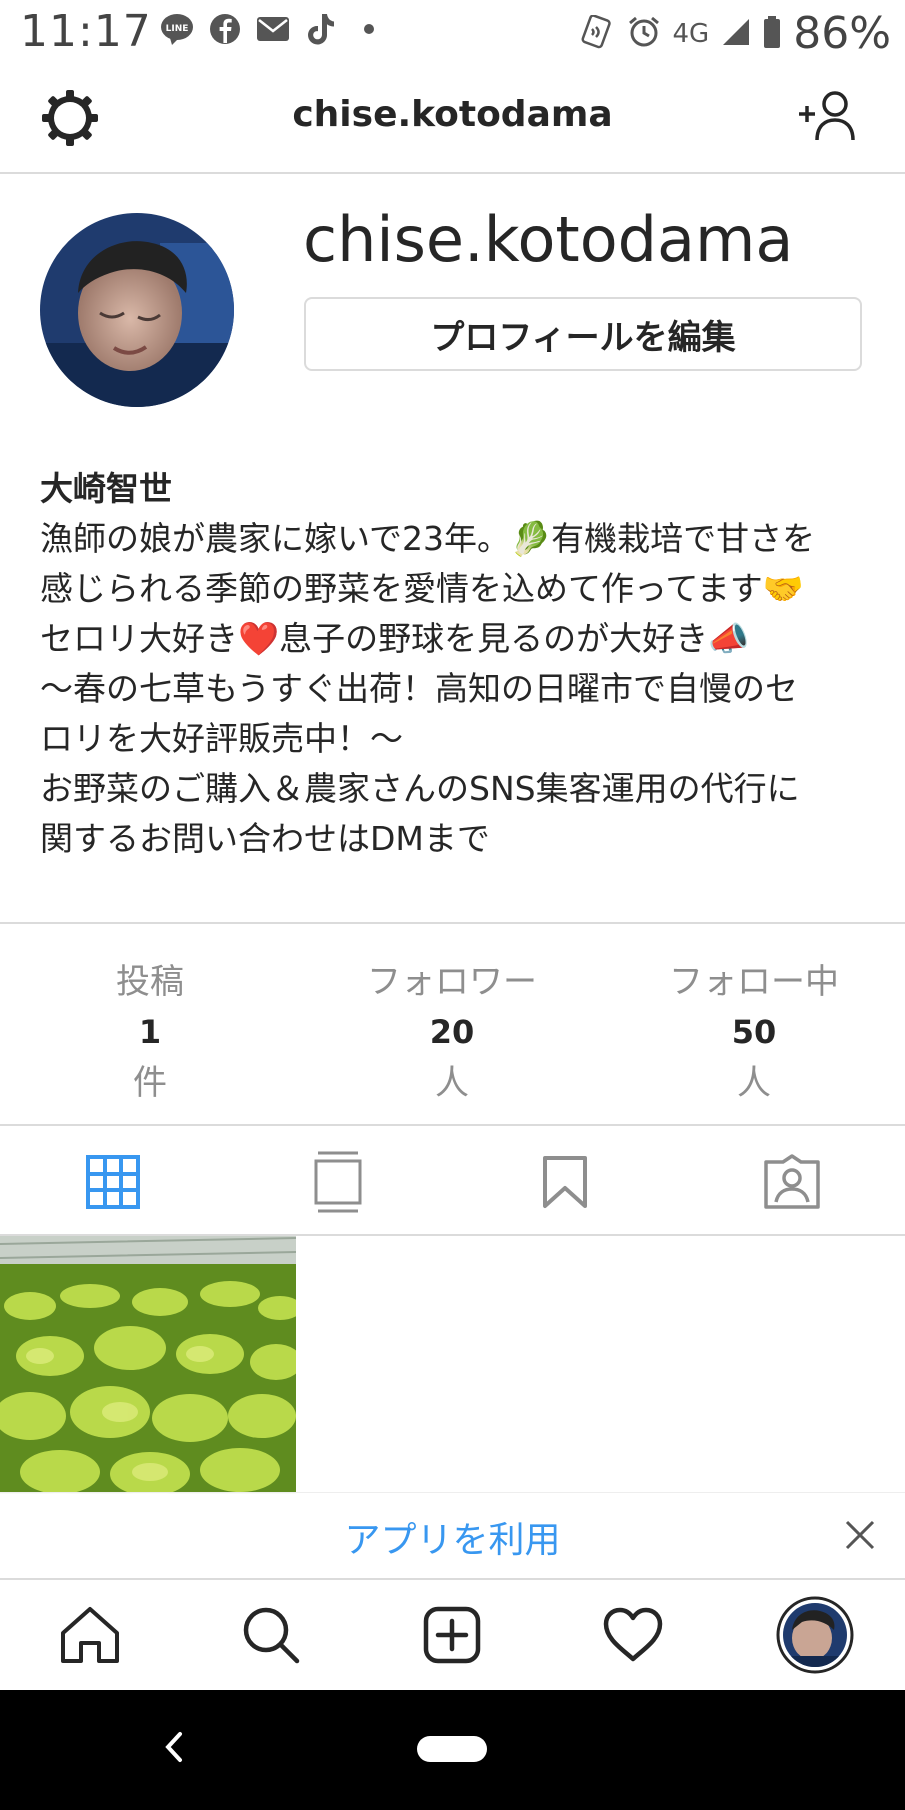 The width and height of the screenshot is (905, 1810). What do you see at coordinates (150, 1083) in the screenshot?
I see `stat-posts-unit: 件` at bounding box center [150, 1083].